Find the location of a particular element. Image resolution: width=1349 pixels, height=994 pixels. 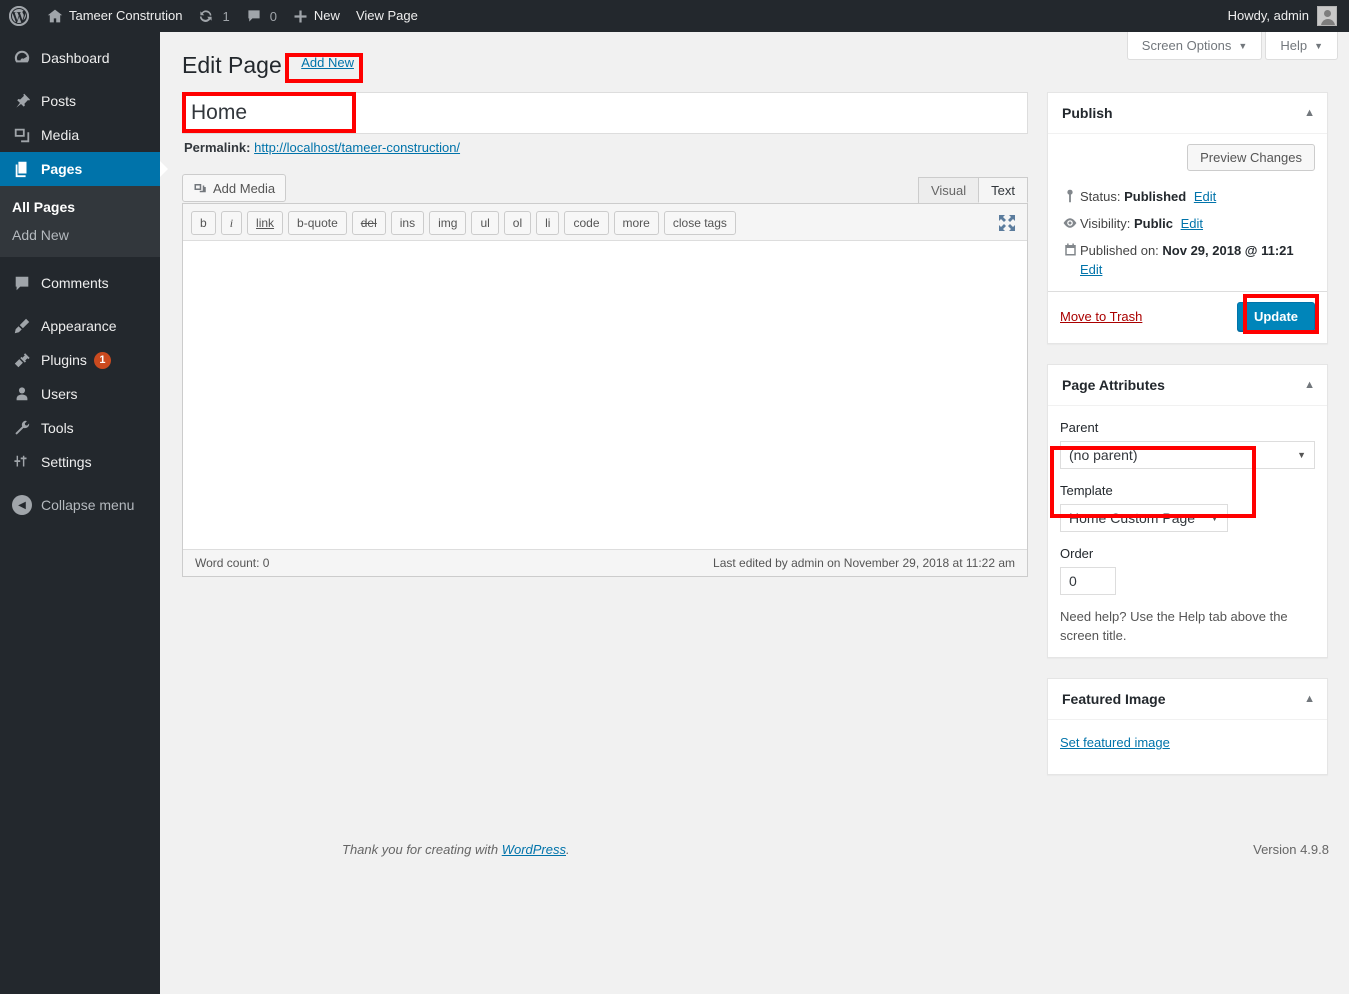

screen-meta-links: Screen Options ▼ Help ▼ is located at coordinates (1232, 46).